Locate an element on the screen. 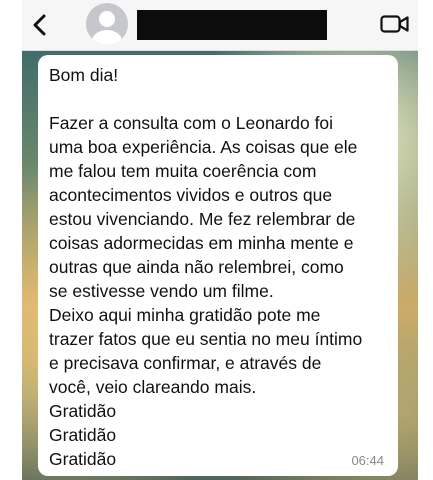 Image resolution: width=433 pixels, height=480 pixels. avatar is located at coordinates (107, 24).